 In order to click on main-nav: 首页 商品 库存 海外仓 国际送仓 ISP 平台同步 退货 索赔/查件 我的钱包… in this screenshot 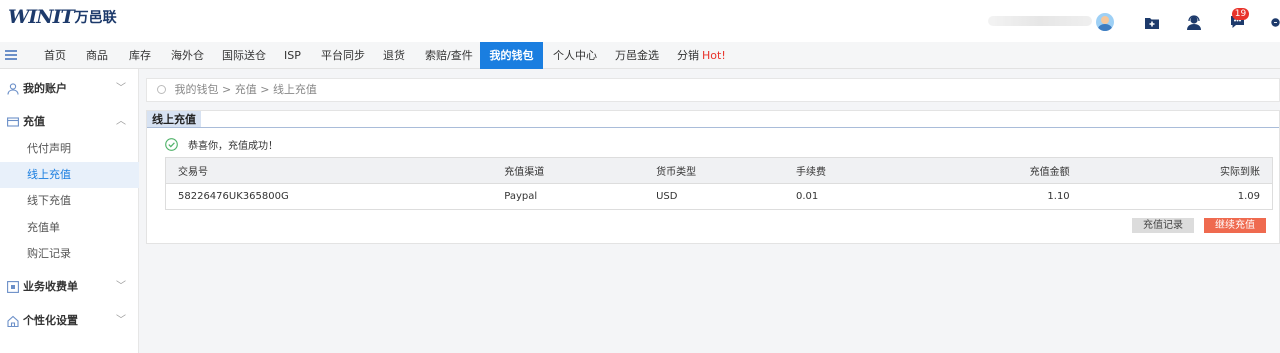, I will do `click(640, 55)`.